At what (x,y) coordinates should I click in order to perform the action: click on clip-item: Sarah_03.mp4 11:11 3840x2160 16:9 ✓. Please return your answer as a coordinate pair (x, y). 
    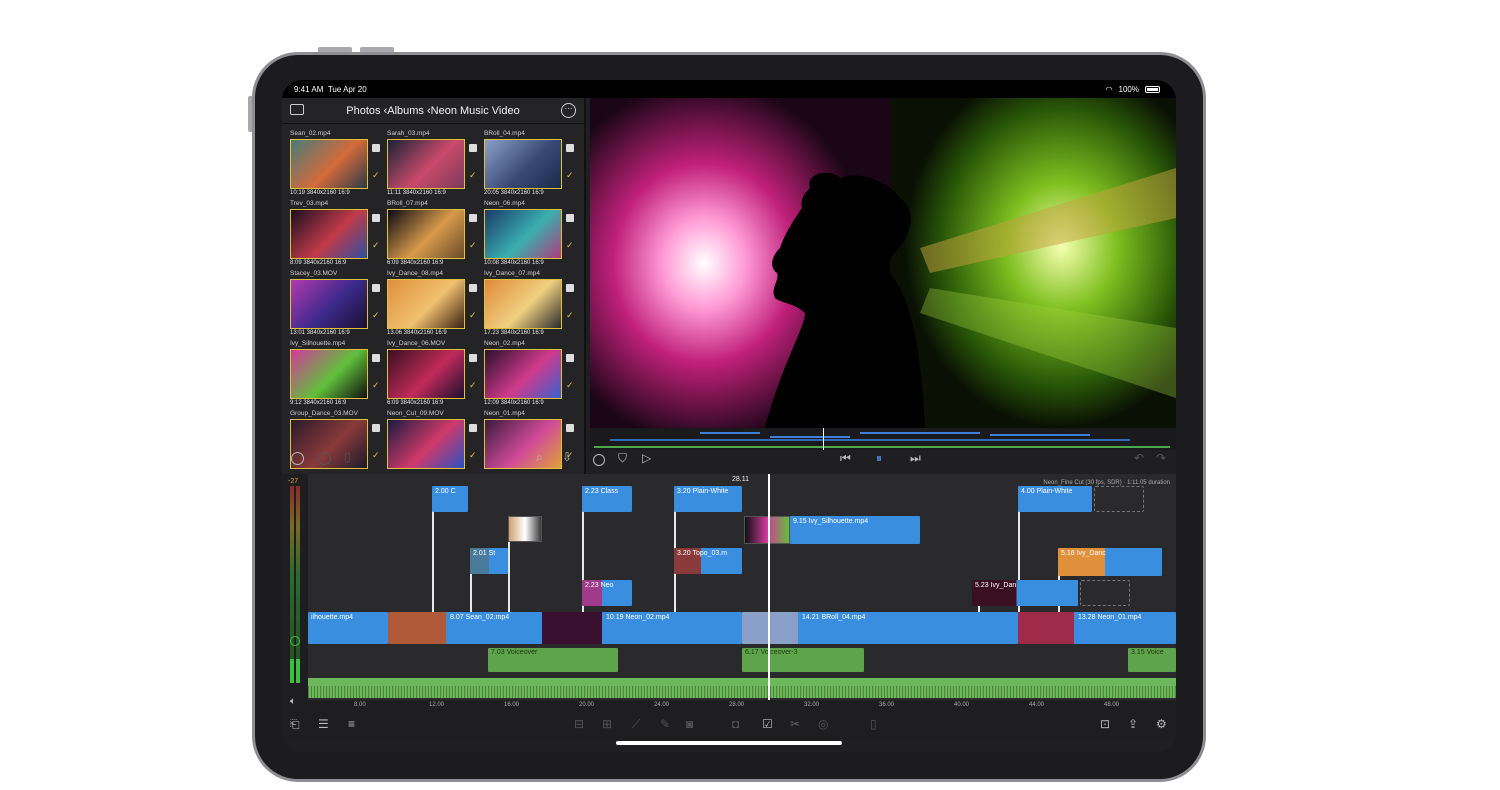
    Looking at the image, I should click on (433, 163).